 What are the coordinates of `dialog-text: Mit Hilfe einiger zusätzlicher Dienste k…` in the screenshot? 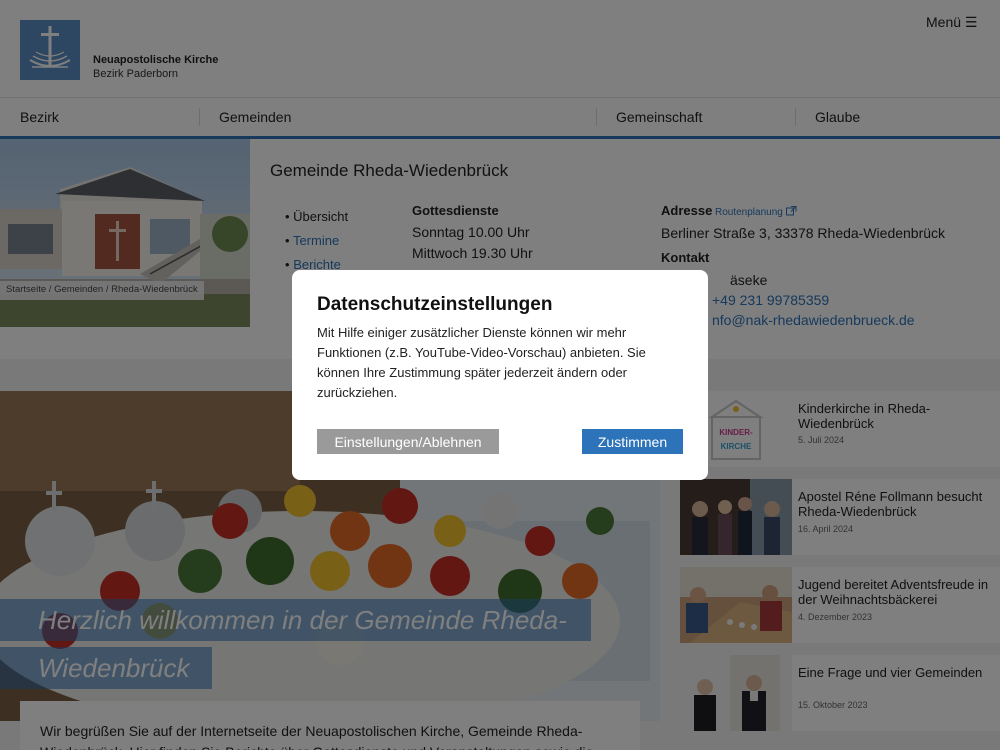 It's located at (481, 362).